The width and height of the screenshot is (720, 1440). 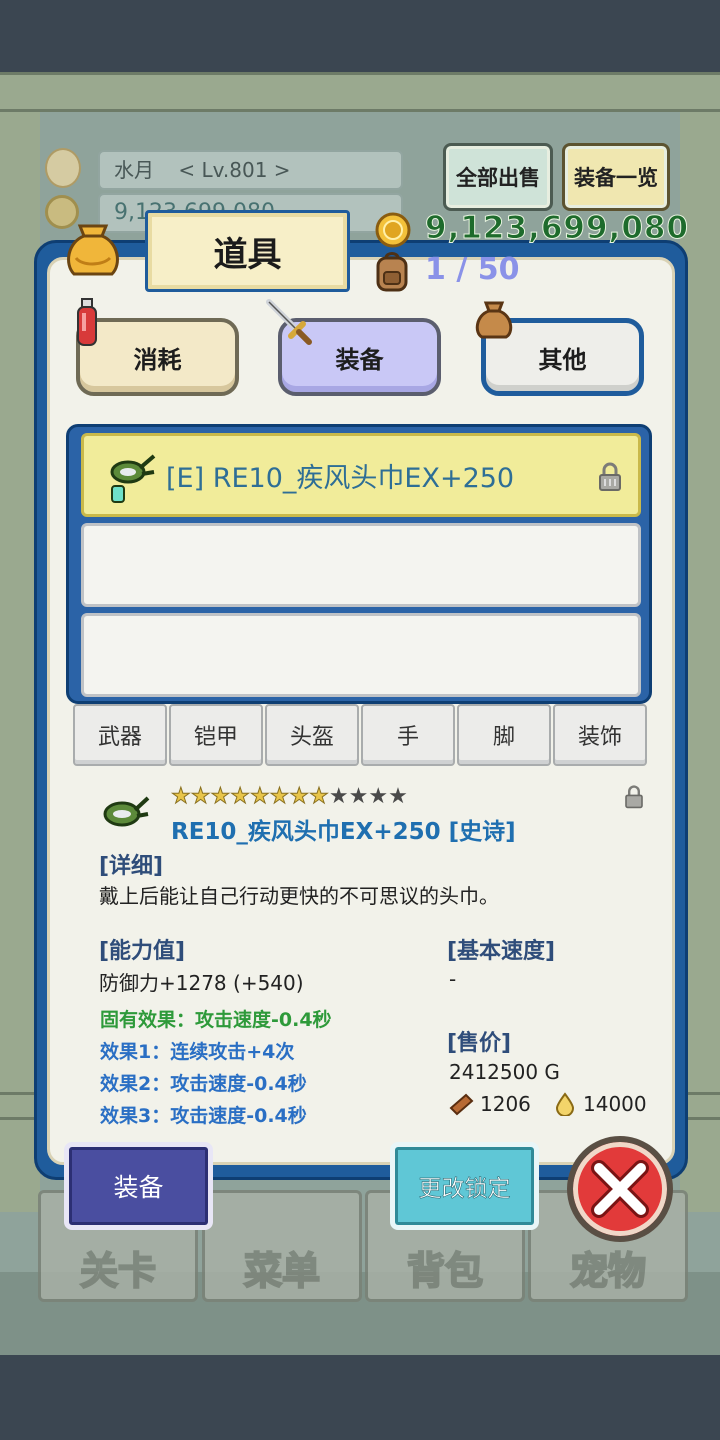 I want to click on detail-label: [详细], so click(x=131, y=866).